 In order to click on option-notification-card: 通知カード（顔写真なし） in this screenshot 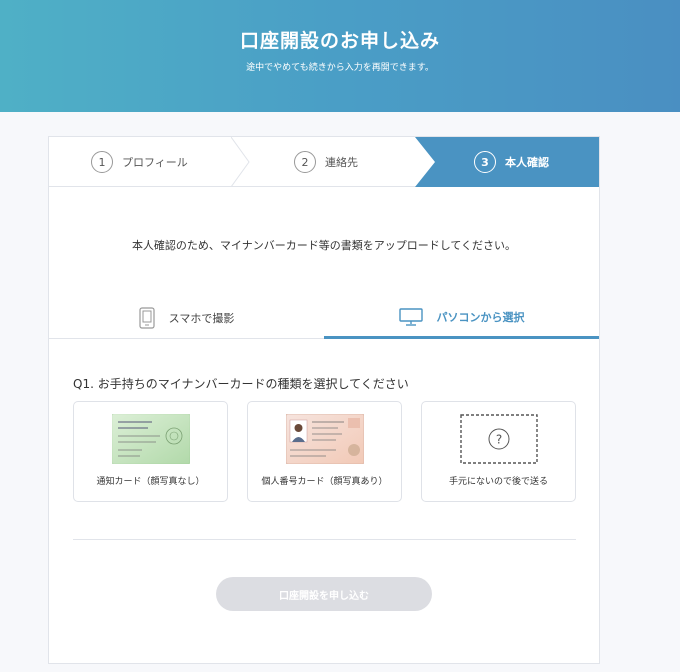, I will do `click(150, 451)`.